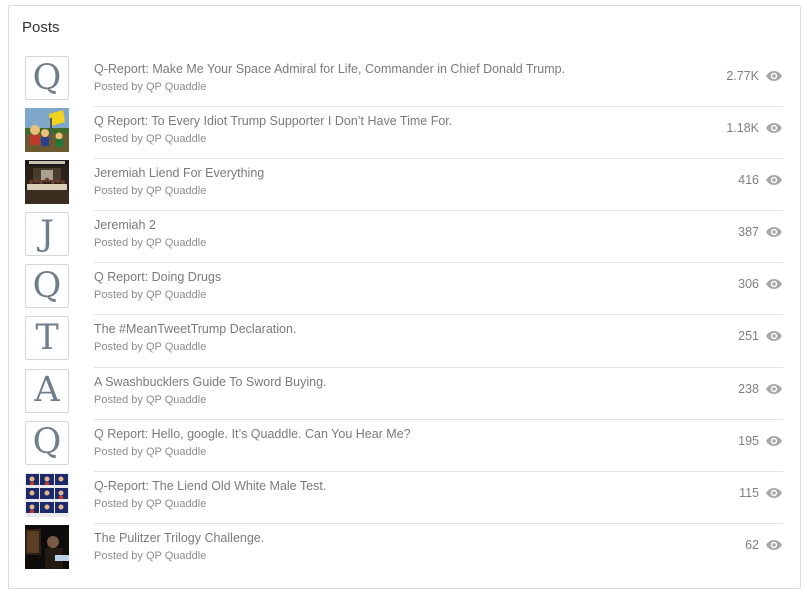  I want to click on post-views: 238, so click(760, 389).